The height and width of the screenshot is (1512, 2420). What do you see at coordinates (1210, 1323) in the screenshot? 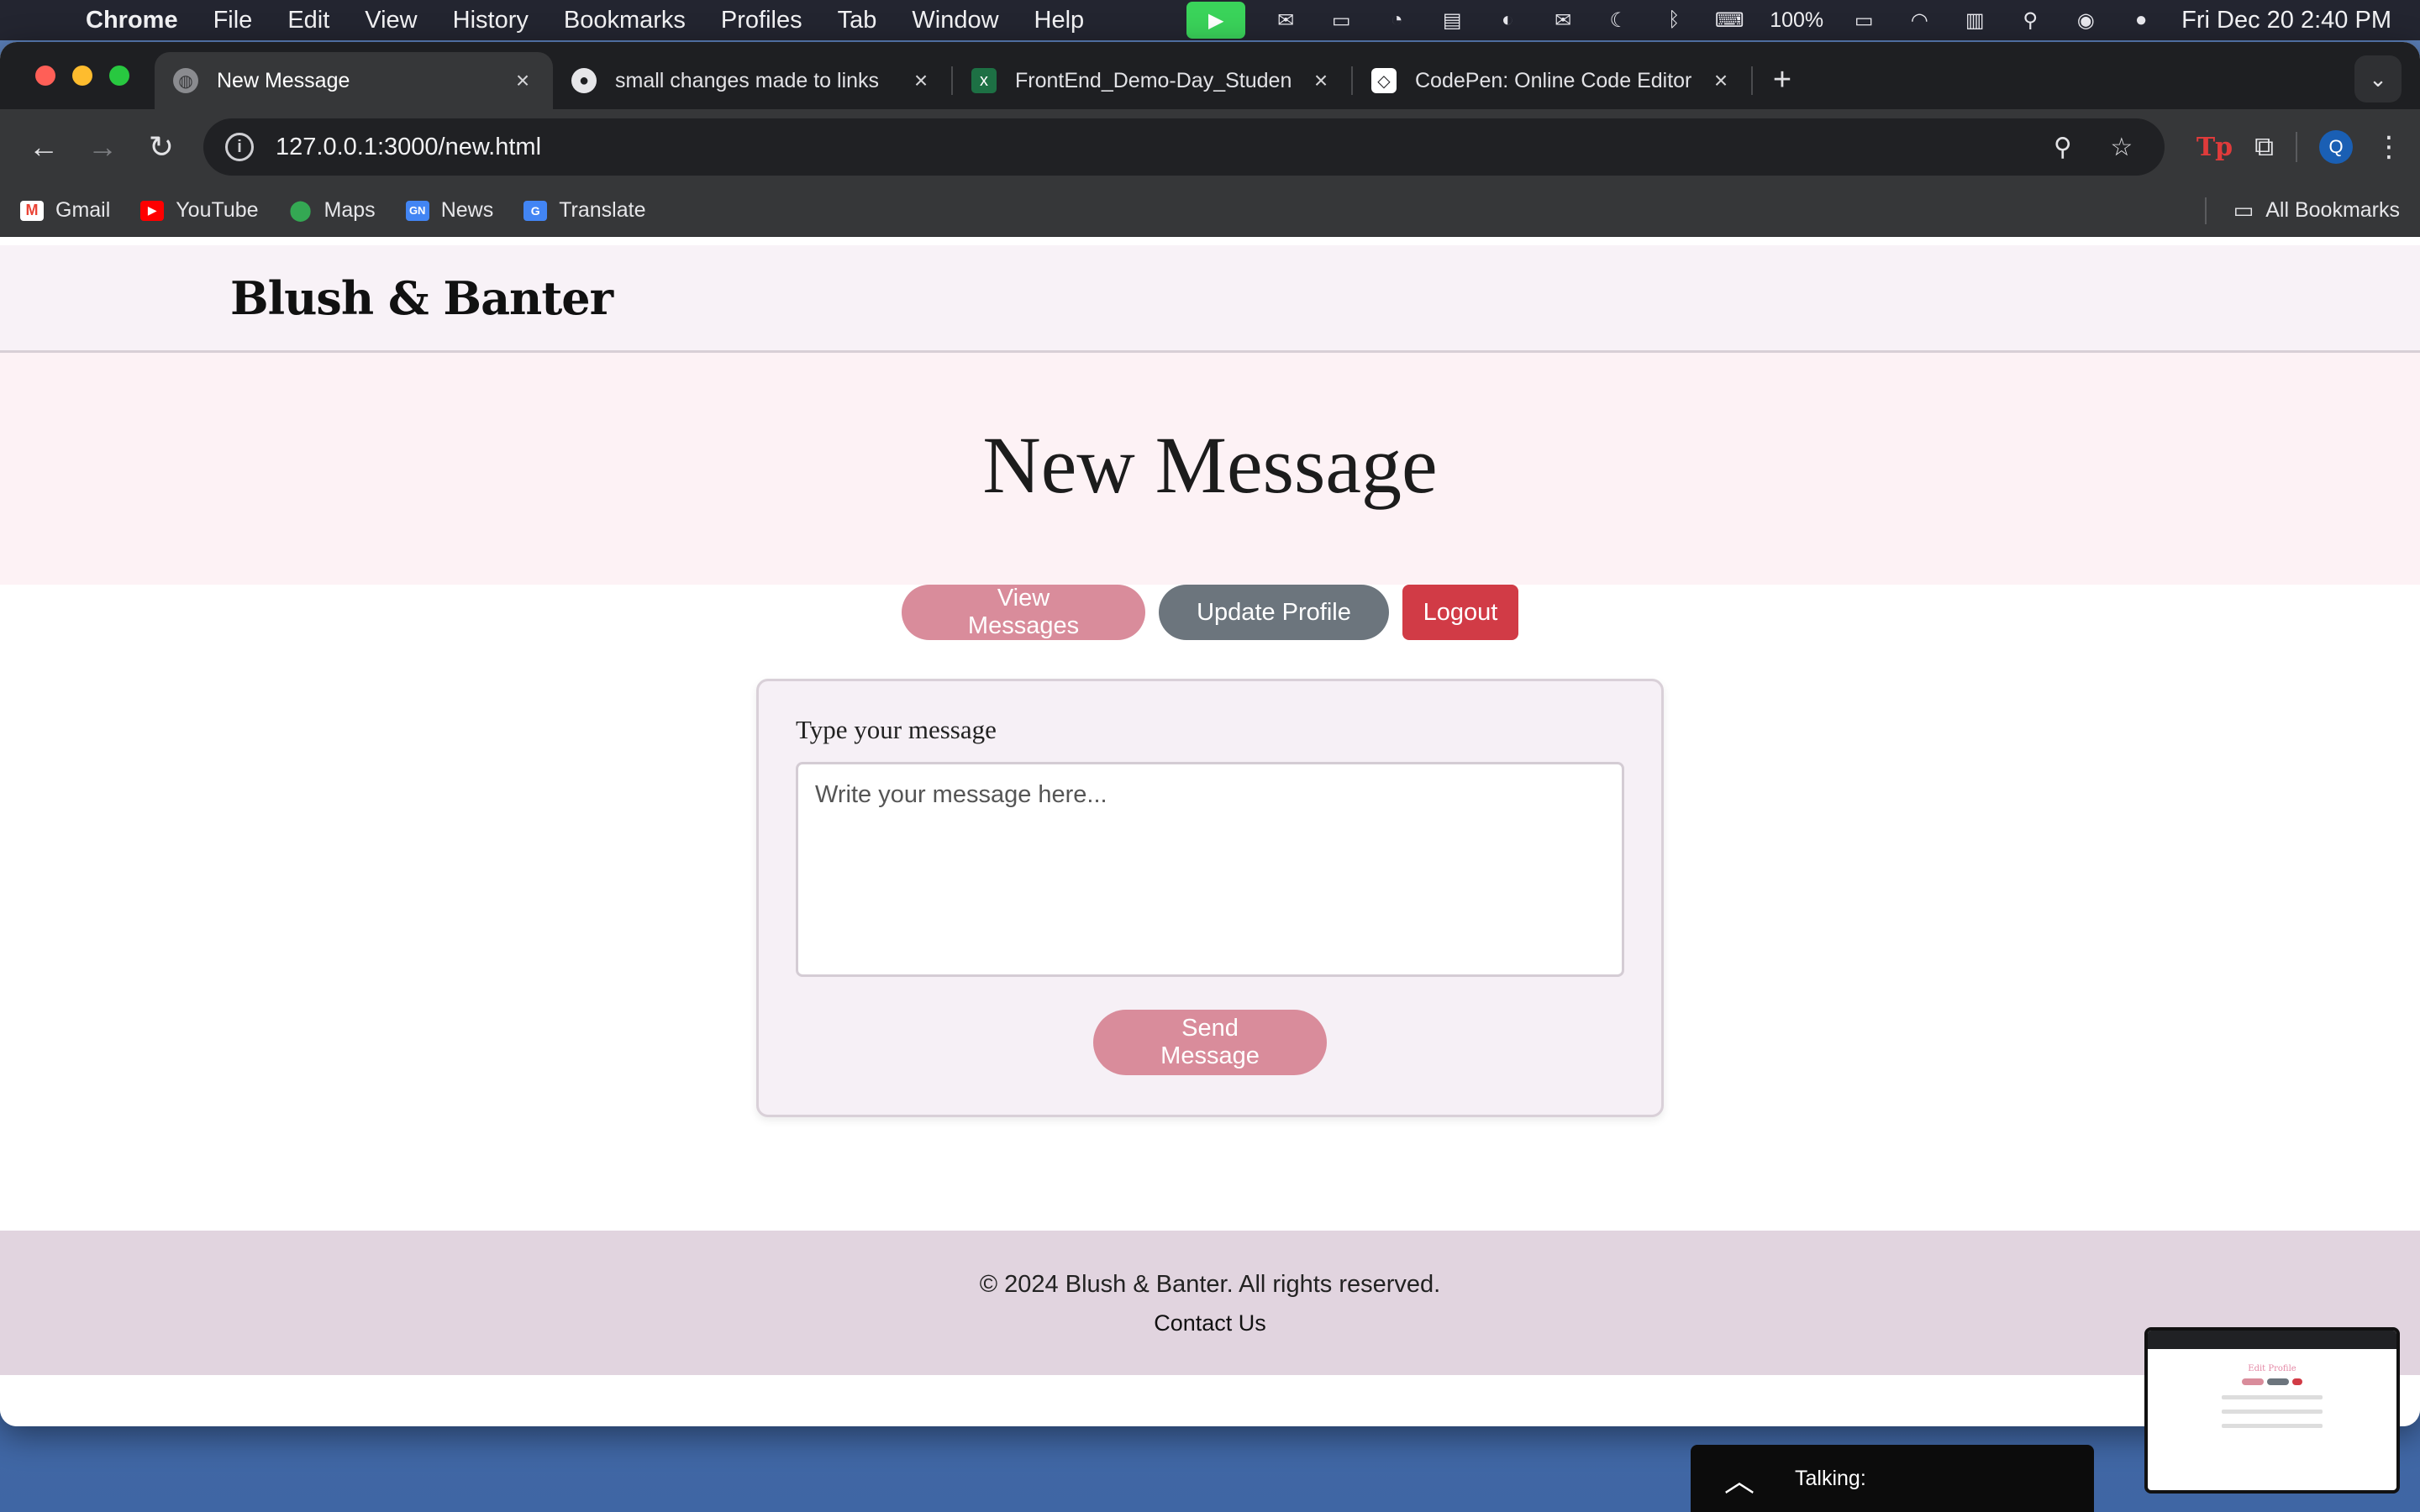
I see `contact-us-link: Contact Us` at bounding box center [1210, 1323].